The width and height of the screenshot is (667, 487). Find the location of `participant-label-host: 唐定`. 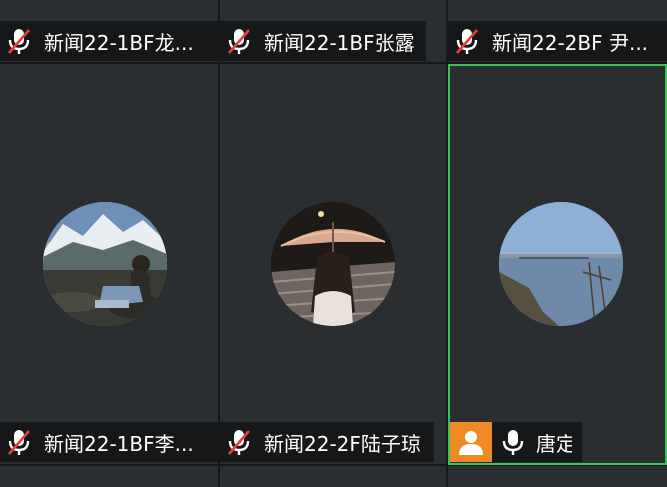

participant-label-host: 唐定 is located at coordinates (516, 442).